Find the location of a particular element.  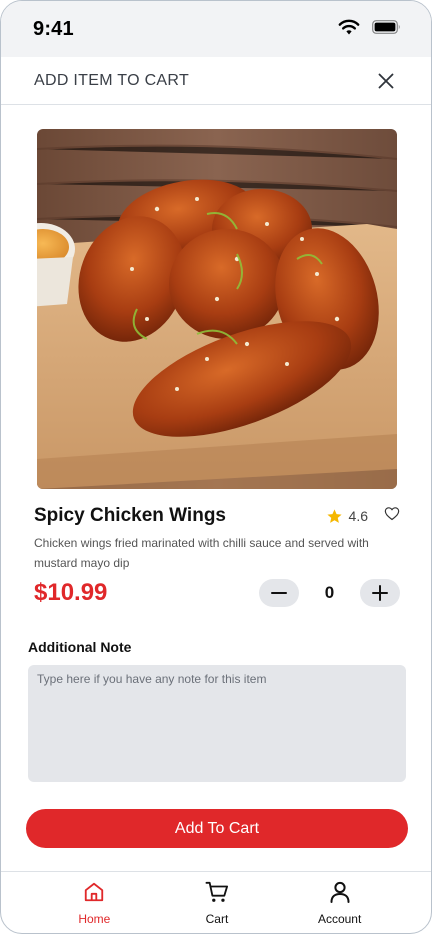

nav-item-home: Home is located at coordinates (94, 902).